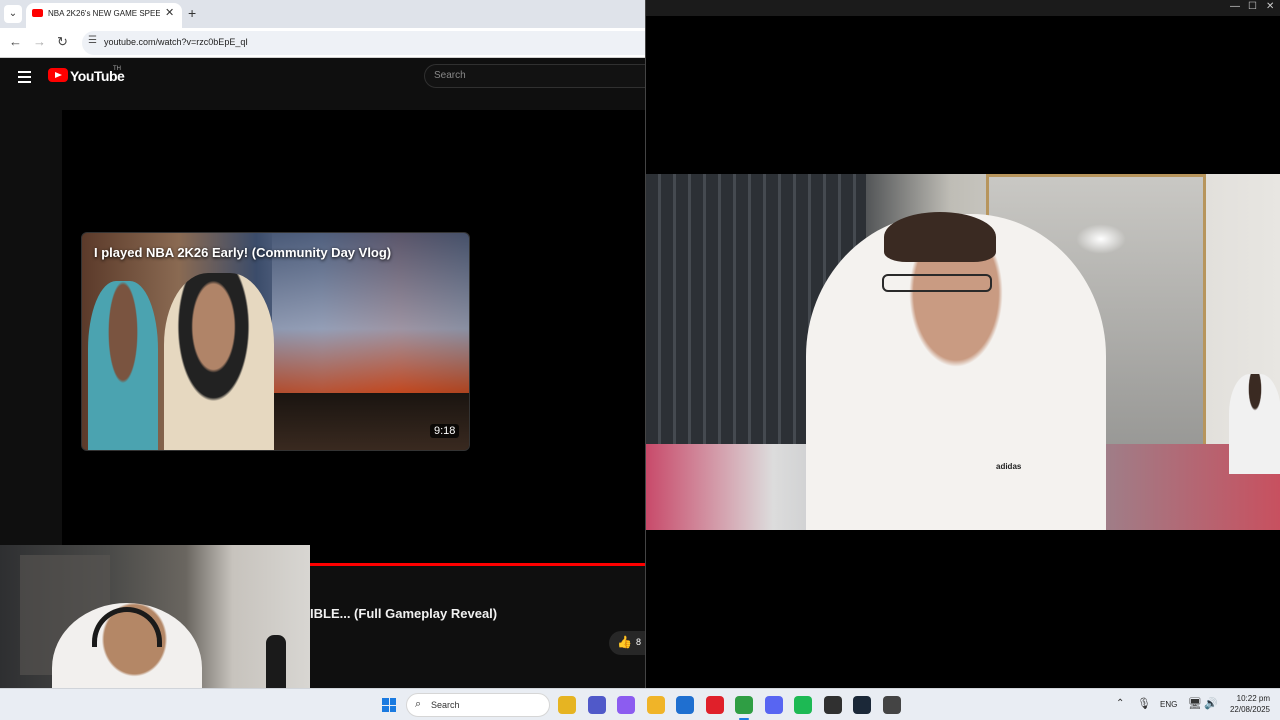  What do you see at coordinates (39, 41) in the screenshot?
I see `forward-arrow-icon: →` at bounding box center [39, 41].